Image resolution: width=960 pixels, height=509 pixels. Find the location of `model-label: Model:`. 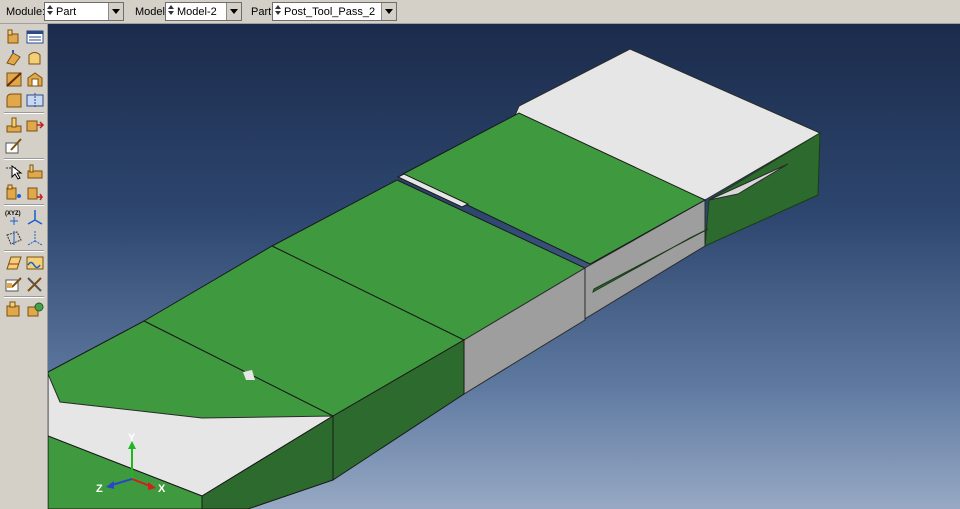

model-label: Model: is located at coordinates (152, 12).